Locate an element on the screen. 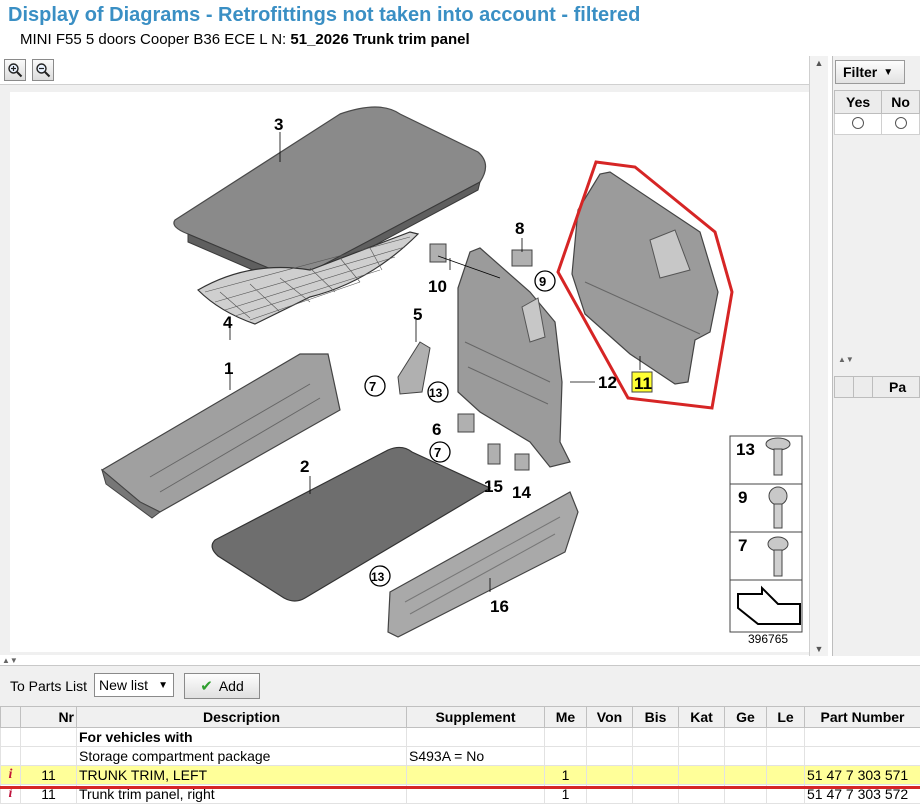  to-parts-list-label: To Parts List is located at coordinates (49, 686).